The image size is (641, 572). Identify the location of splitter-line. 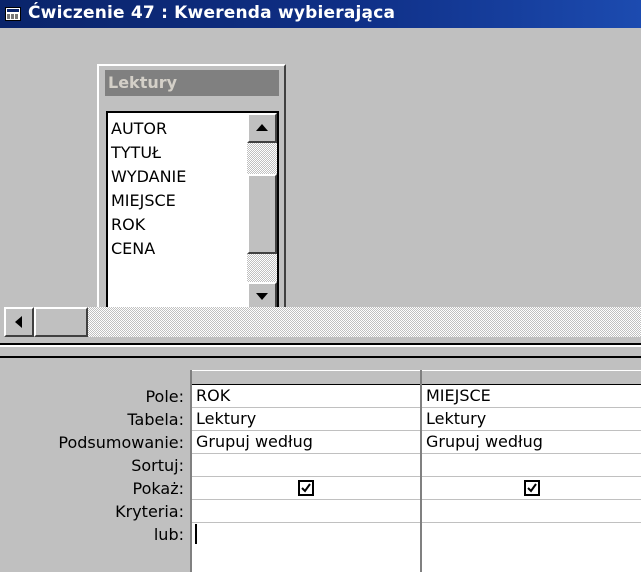
(320, 357).